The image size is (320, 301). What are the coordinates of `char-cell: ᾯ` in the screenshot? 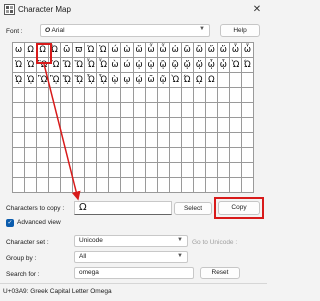 It's located at (103, 80).